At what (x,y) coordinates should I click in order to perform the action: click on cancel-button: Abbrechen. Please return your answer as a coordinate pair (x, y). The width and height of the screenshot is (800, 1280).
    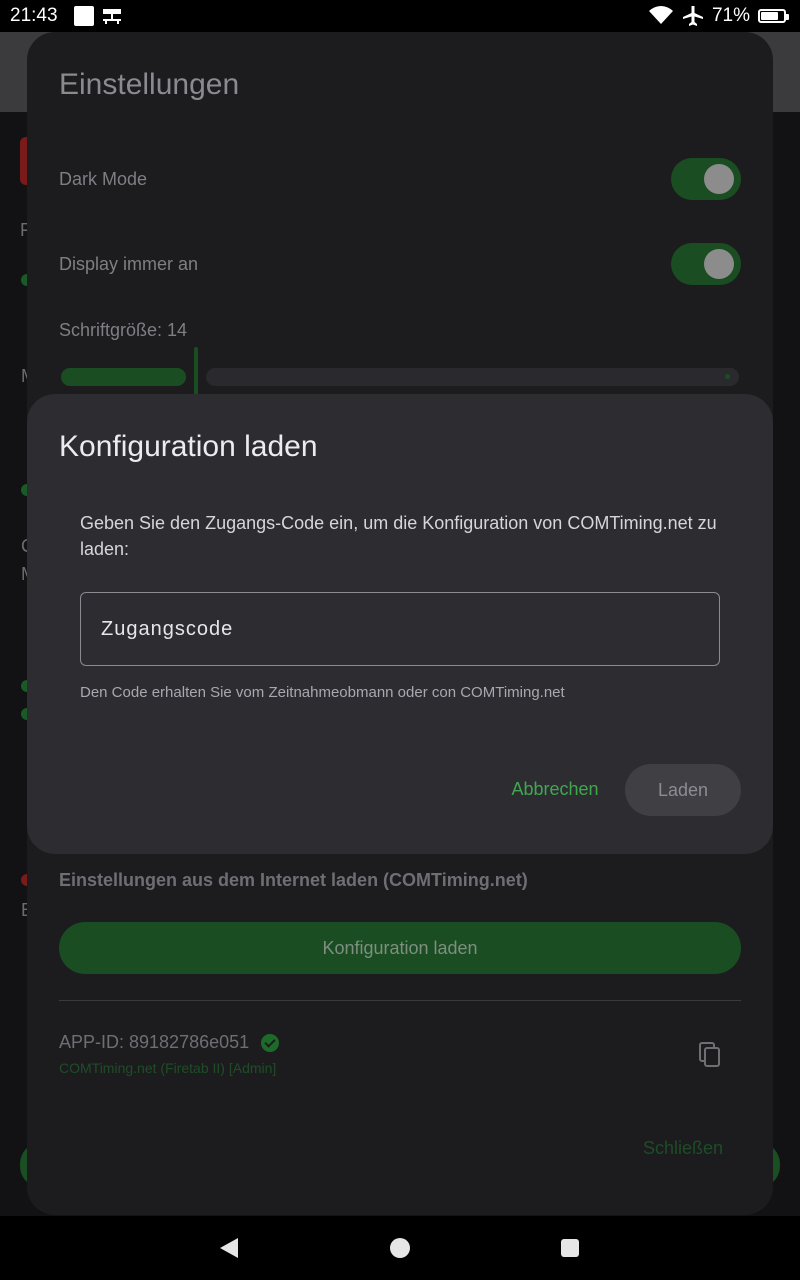
    Looking at the image, I should click on (555, 789).